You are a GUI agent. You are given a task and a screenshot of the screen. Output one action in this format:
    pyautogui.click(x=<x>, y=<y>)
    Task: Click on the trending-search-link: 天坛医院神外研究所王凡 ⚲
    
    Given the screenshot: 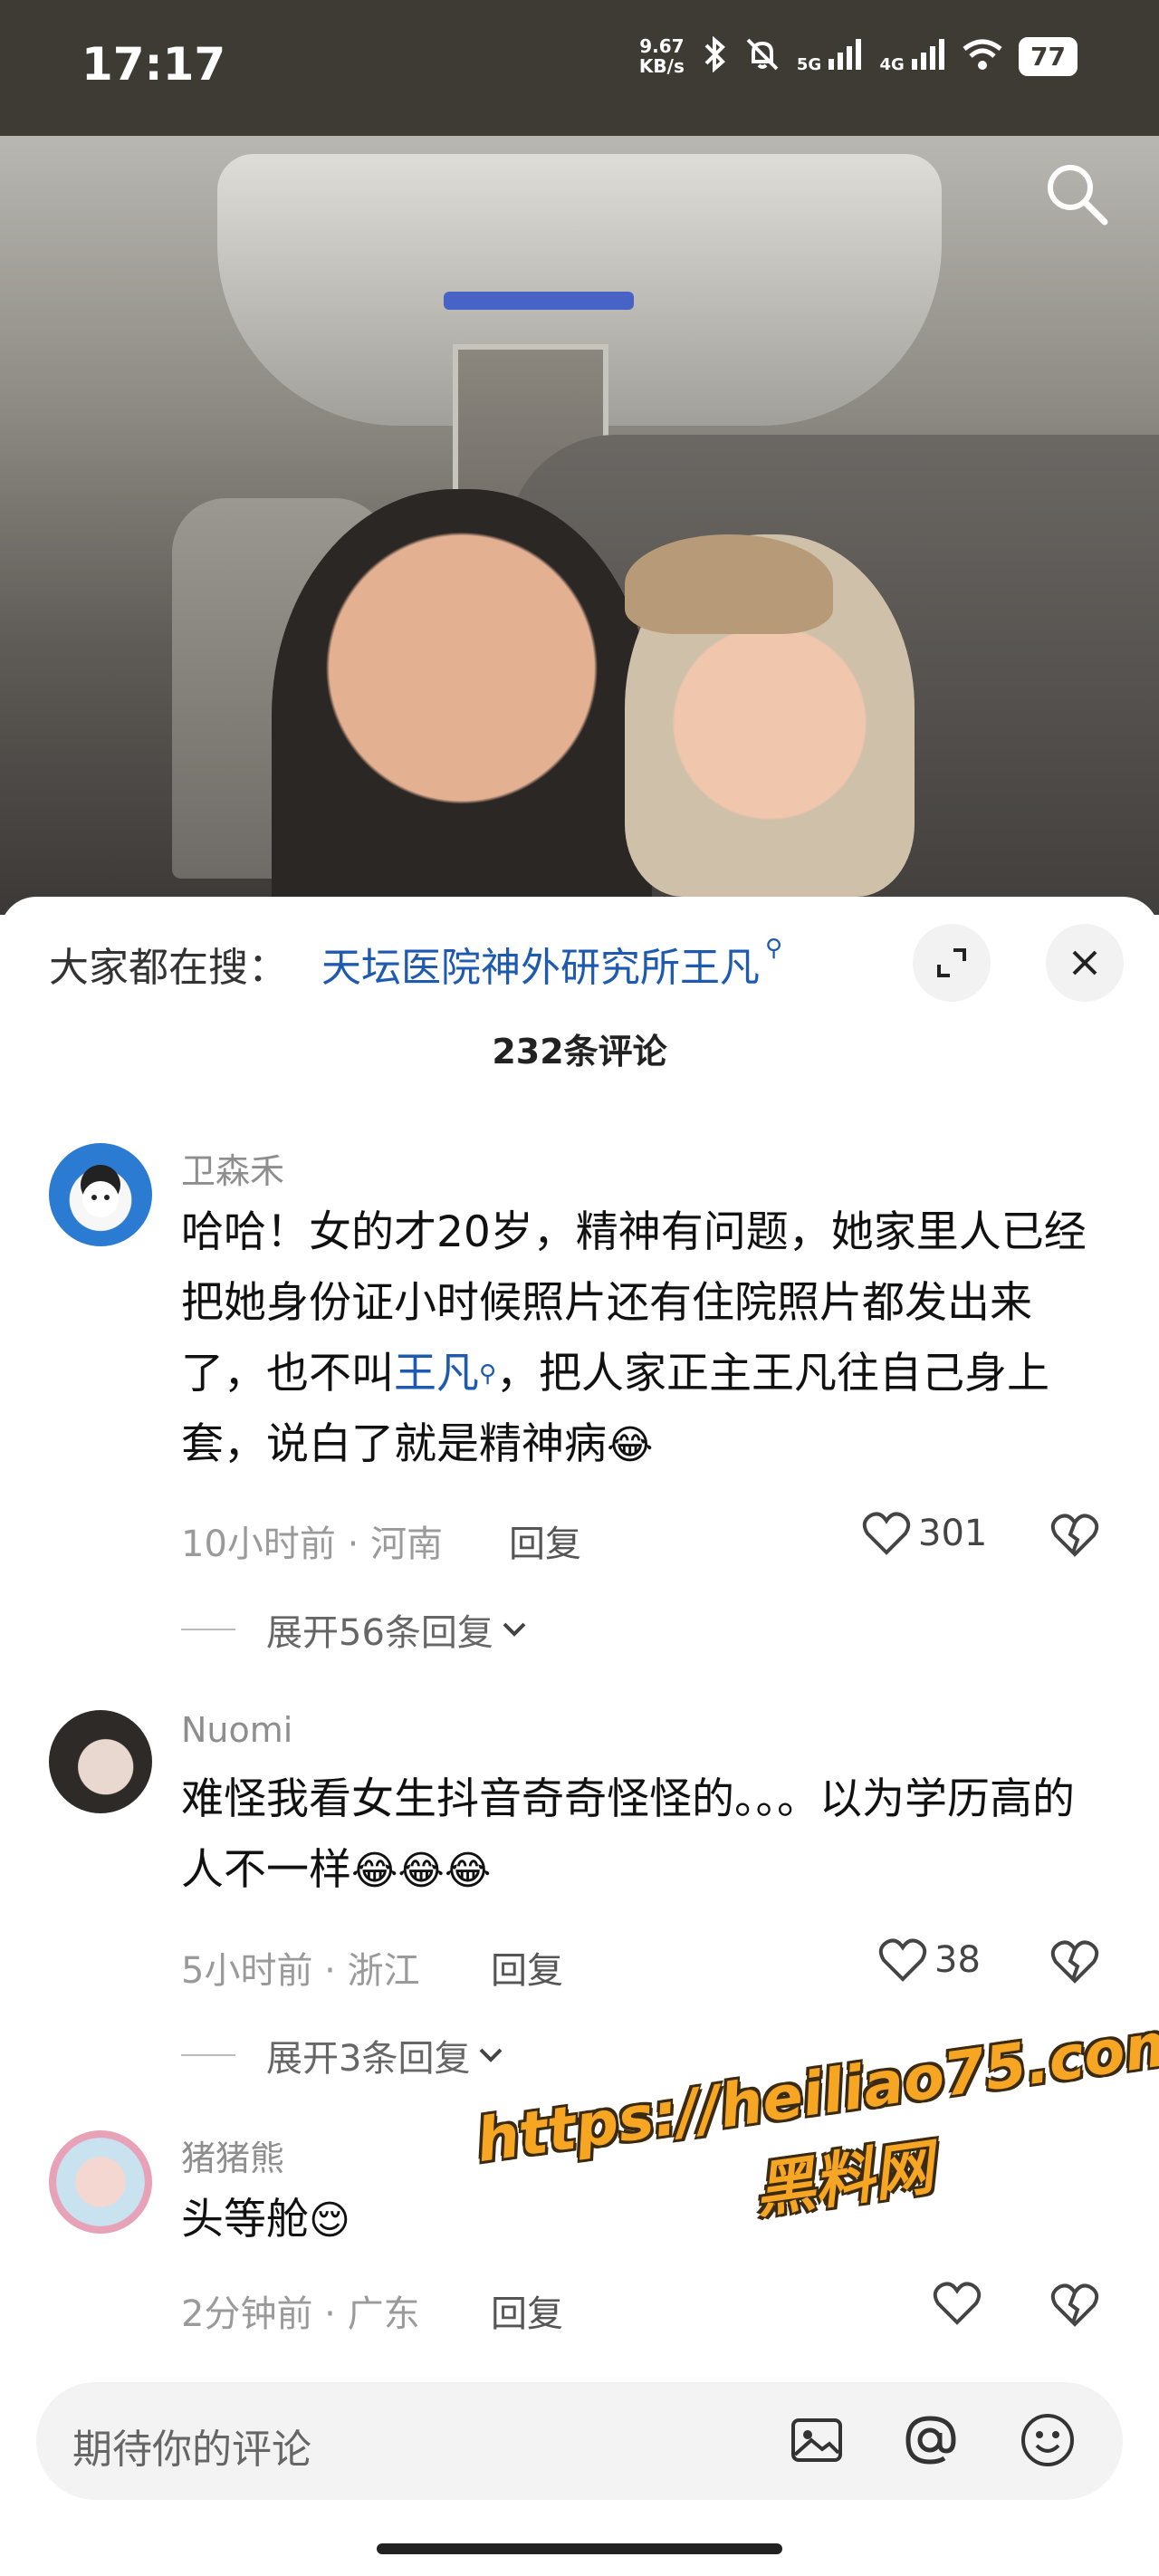 What is the action you would take?
    pyautogui.click(x=551, y=964)
    